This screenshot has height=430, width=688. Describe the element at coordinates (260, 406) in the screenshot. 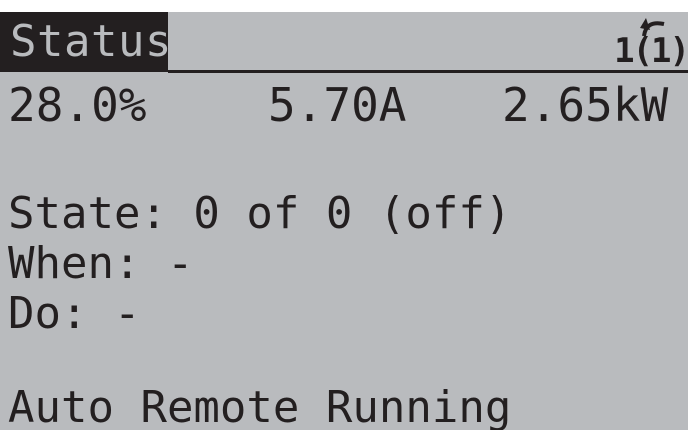

I see `status-line: Auto Remote Running` at that location.